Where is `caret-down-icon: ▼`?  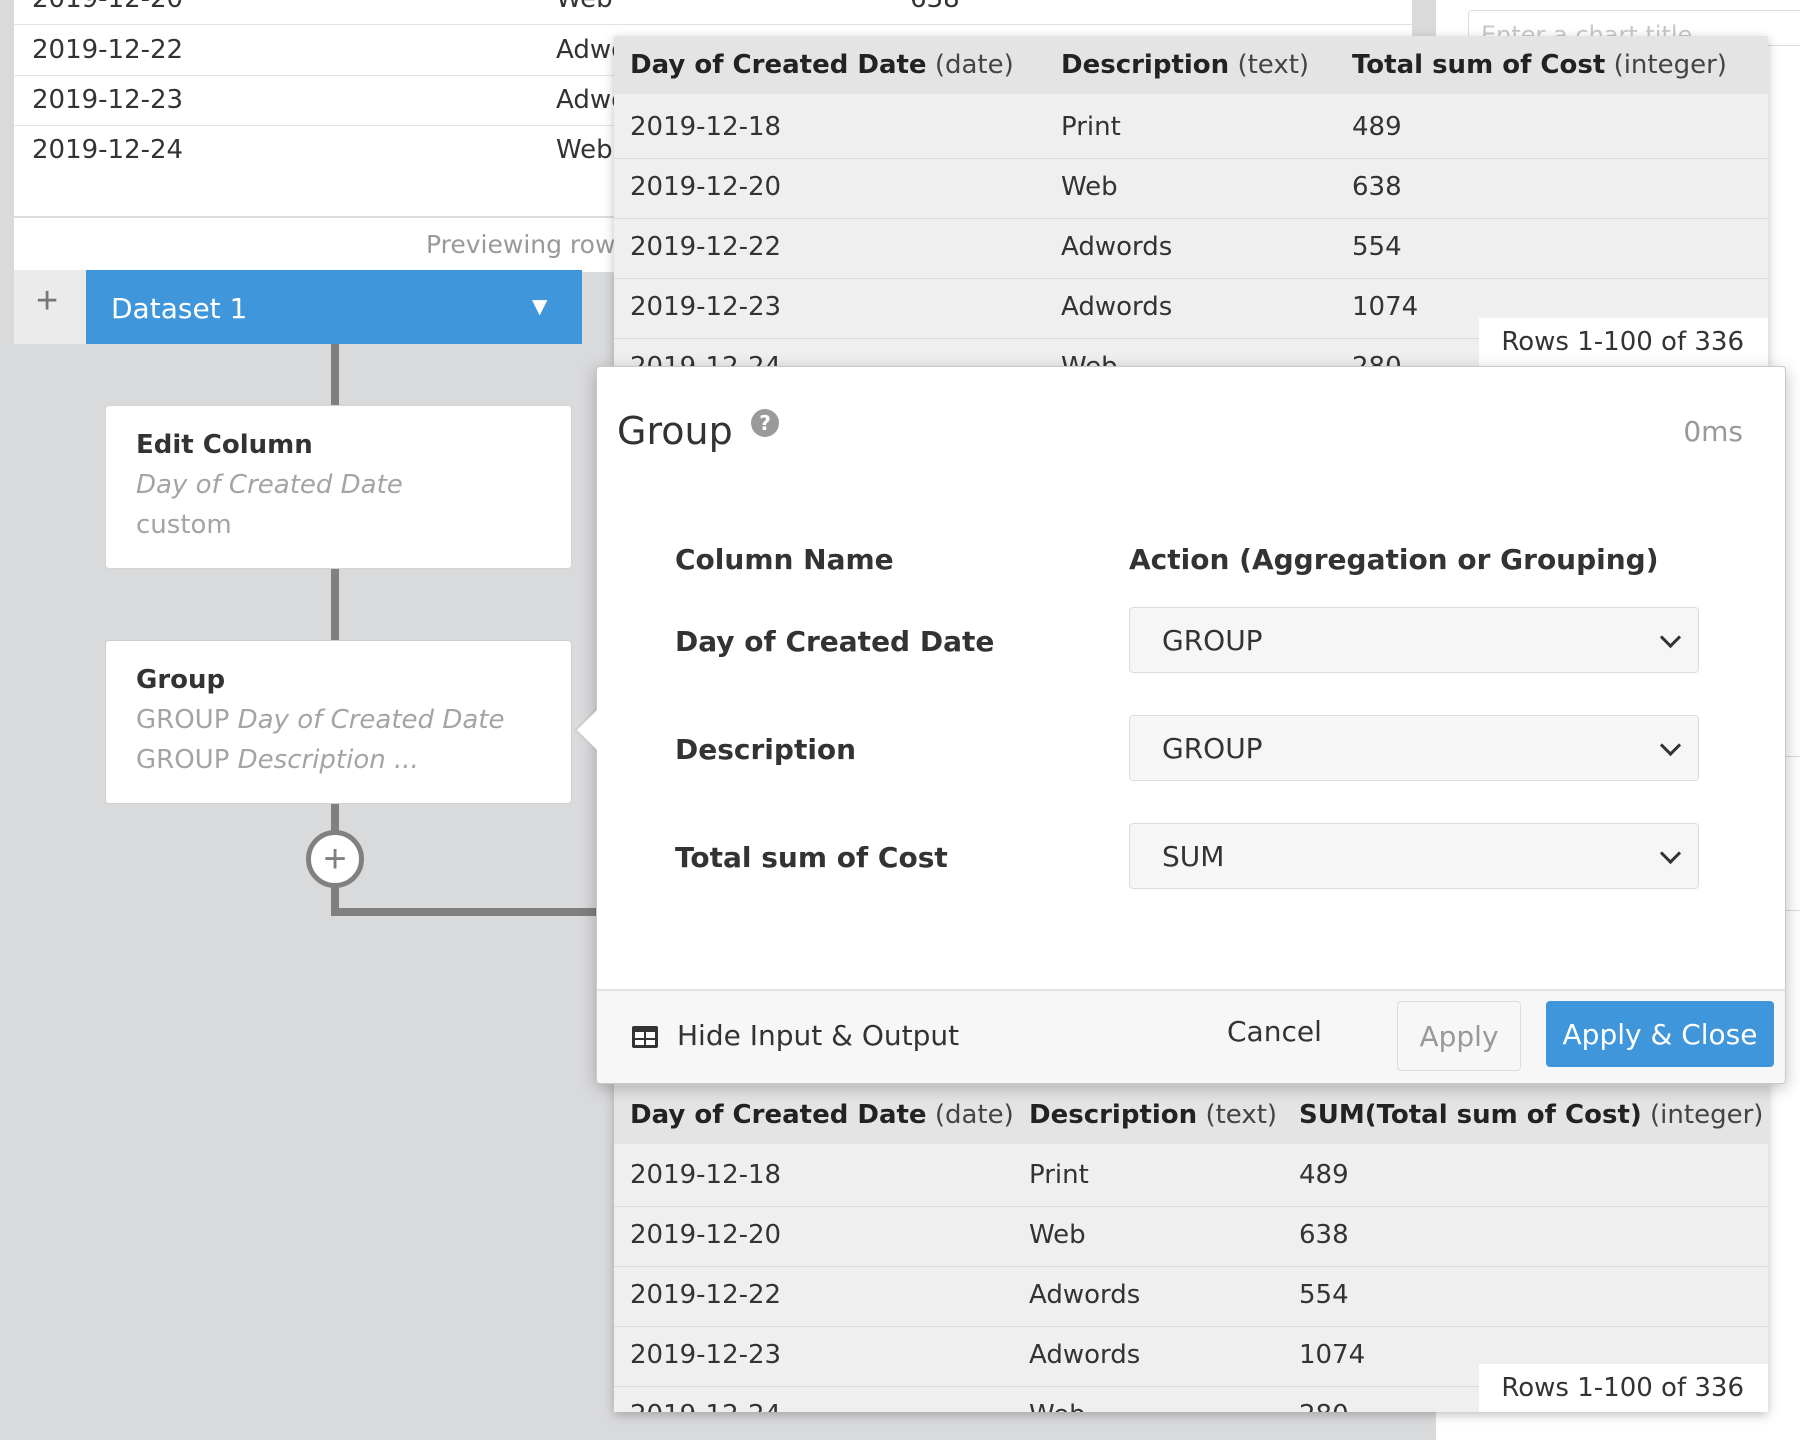
caret-down-icon: ▼ is located at coordinates (540, 306).